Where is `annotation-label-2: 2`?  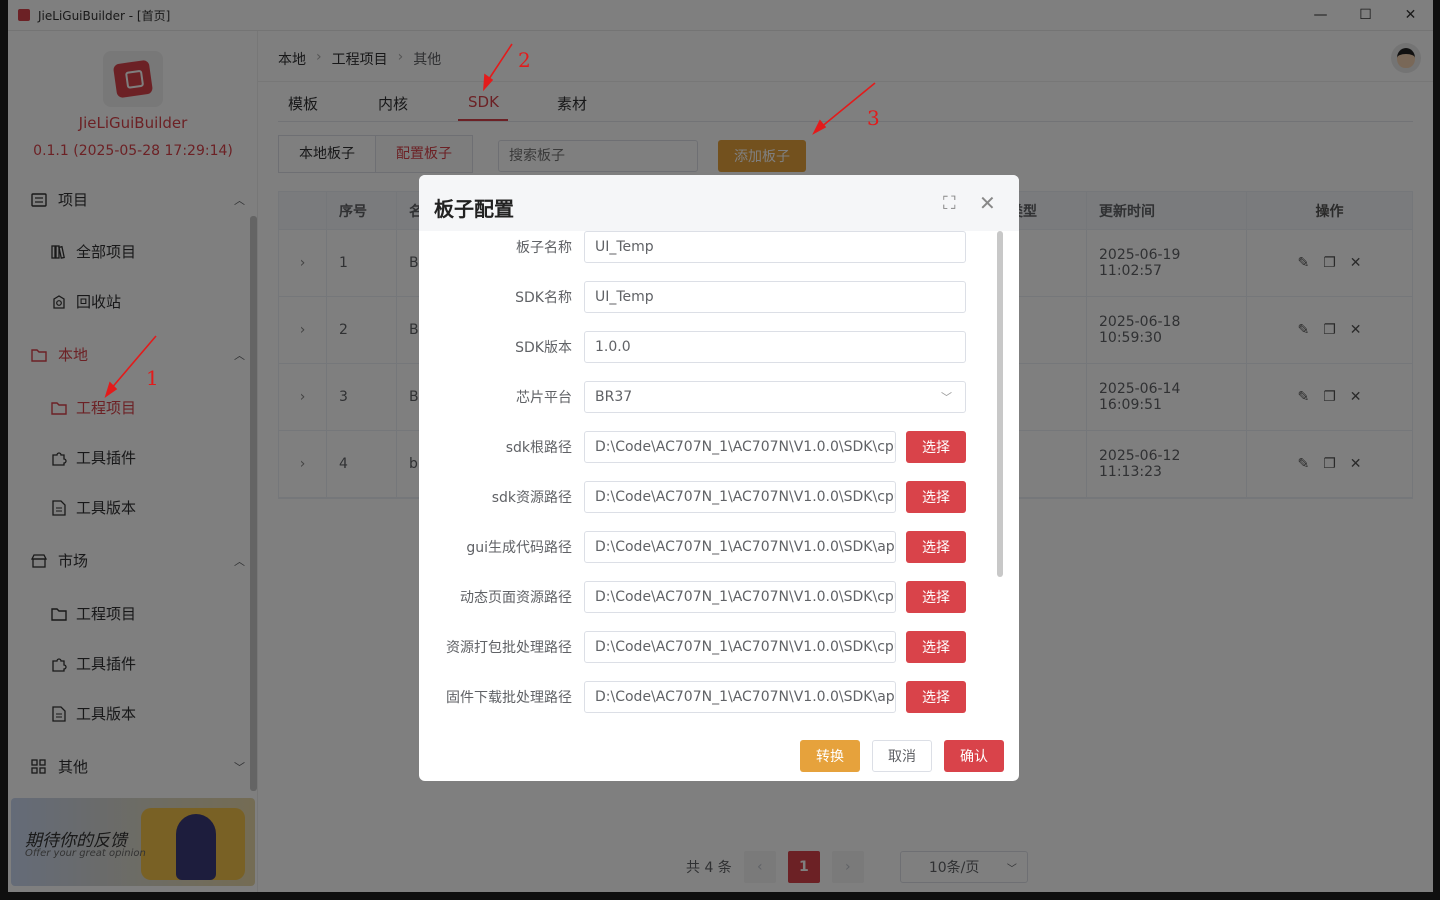
annotation-label-2: 2 is located at coordinates (524, 60).